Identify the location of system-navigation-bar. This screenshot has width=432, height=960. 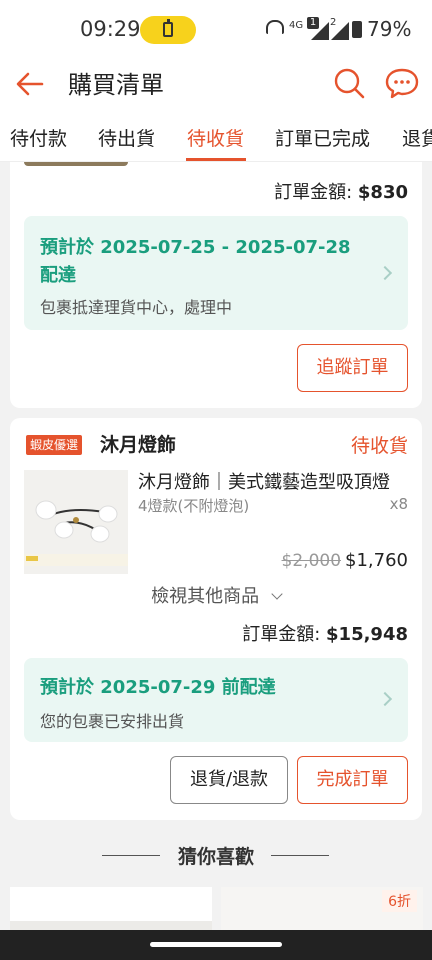
(216, 945).